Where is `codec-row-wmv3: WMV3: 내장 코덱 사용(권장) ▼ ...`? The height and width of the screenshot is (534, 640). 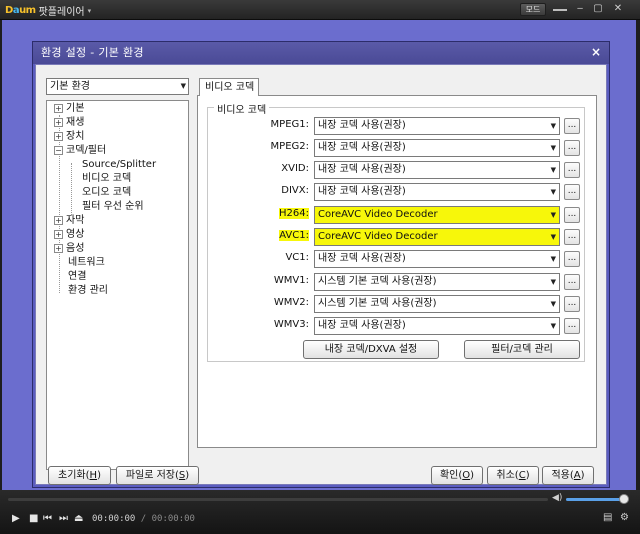 codec-row-wmv3: WMV3: 내장 코덱 사용(권장) ▼ ... is located at coordinates (397, 326).